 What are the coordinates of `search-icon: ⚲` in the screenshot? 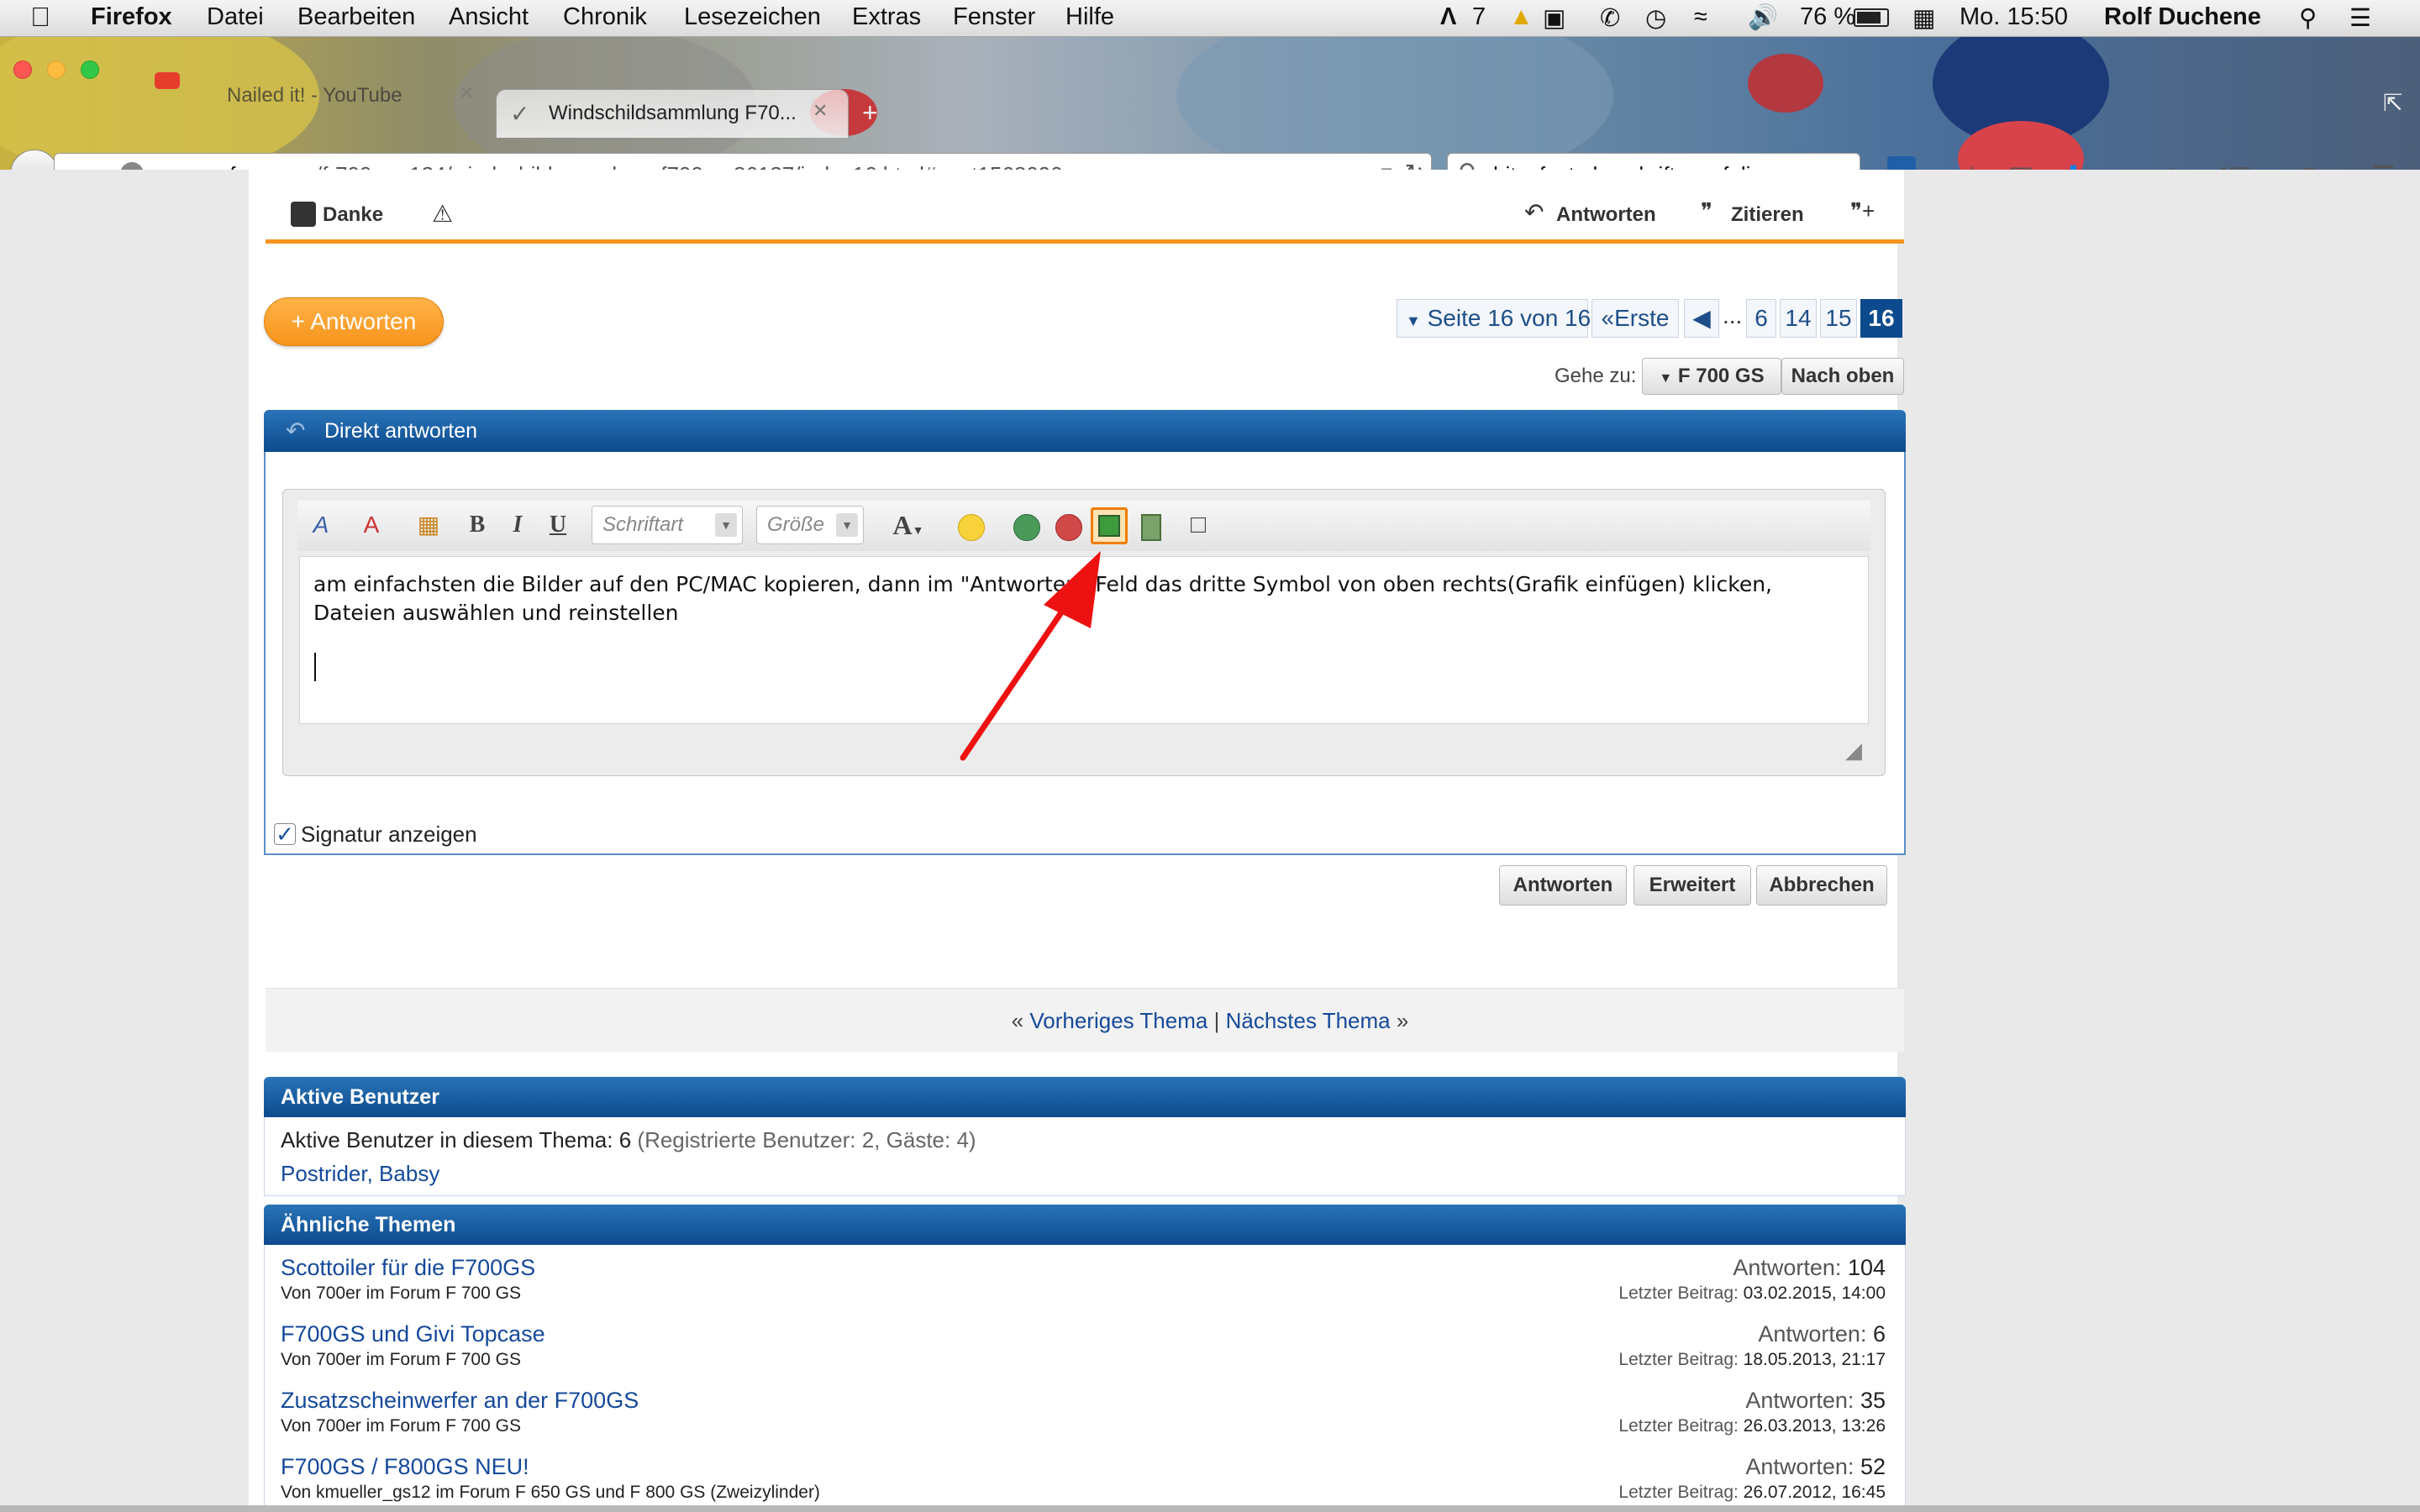 It's located at (1467, 164).